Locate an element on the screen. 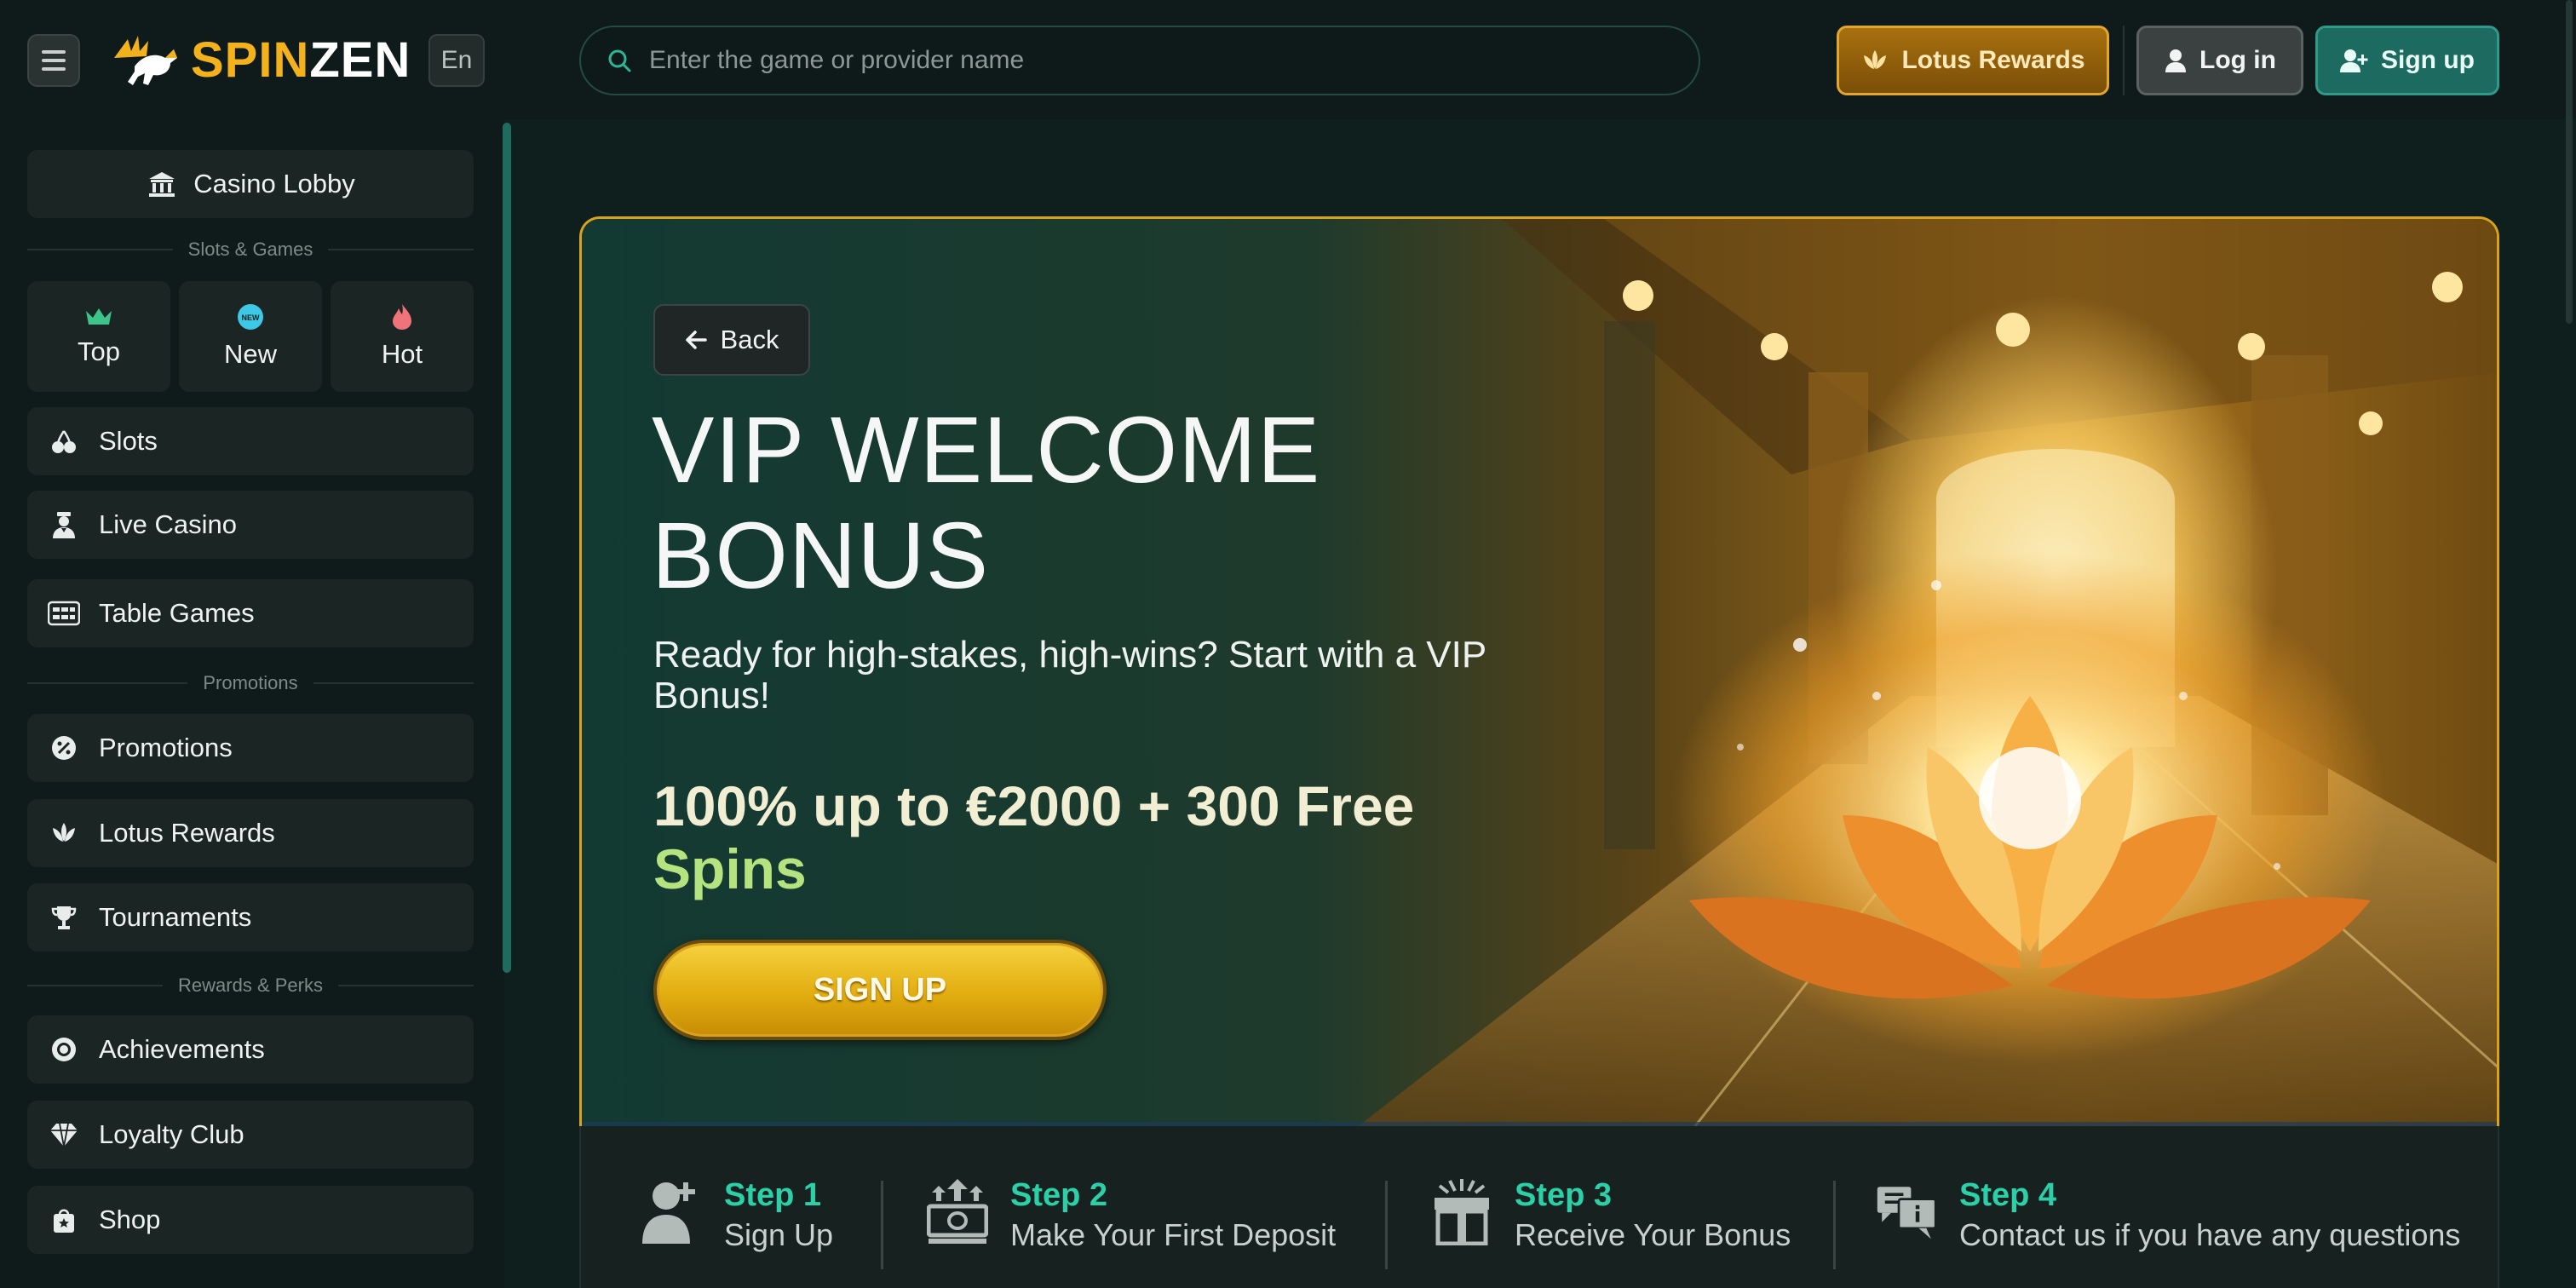 The image size is (2576, 1288). logo-zen-text: ZEN is located at coordinates (360, 60).